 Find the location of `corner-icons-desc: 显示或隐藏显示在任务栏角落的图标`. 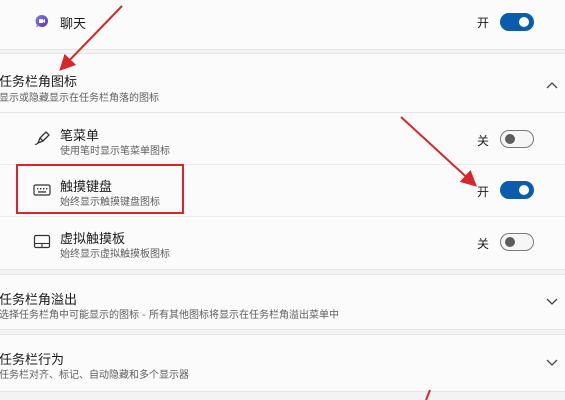

corner-icons-desc: 显示或隐藏显示在任务栏角落的图标 is located at coordinates (79, 98).